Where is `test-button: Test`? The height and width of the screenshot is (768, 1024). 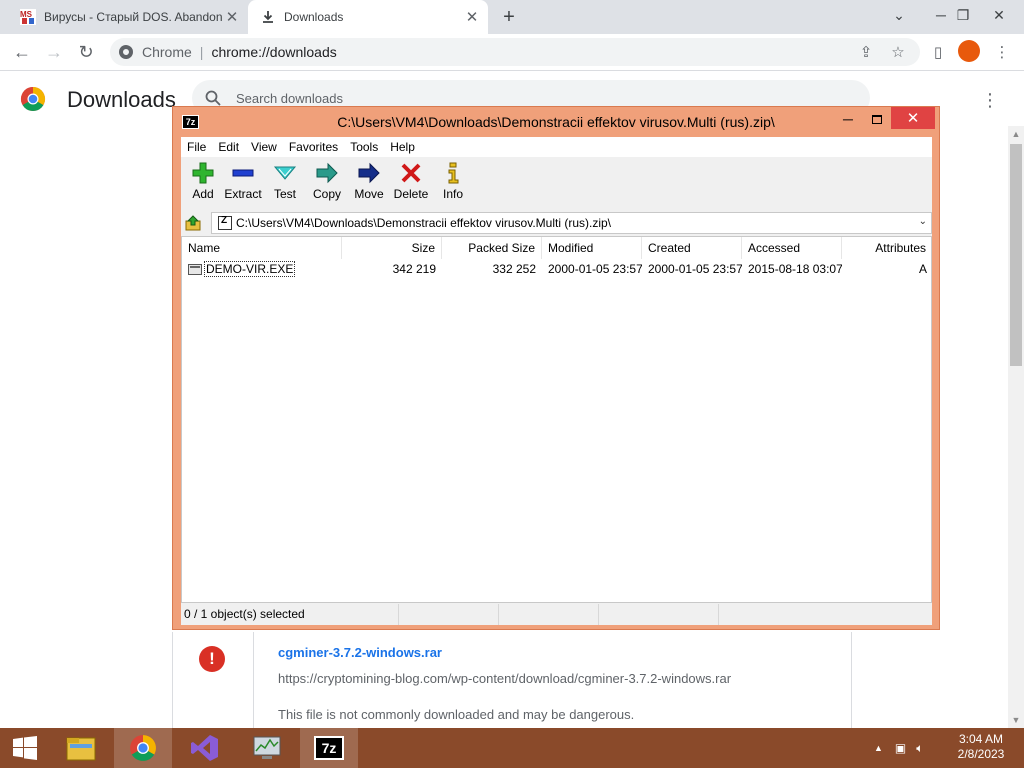 test-button: Test is located at coordinates (285, 184).